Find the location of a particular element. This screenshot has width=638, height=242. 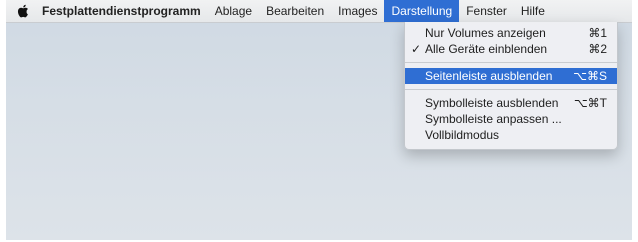

menu-images: Images is located at coordinates (357, 11).